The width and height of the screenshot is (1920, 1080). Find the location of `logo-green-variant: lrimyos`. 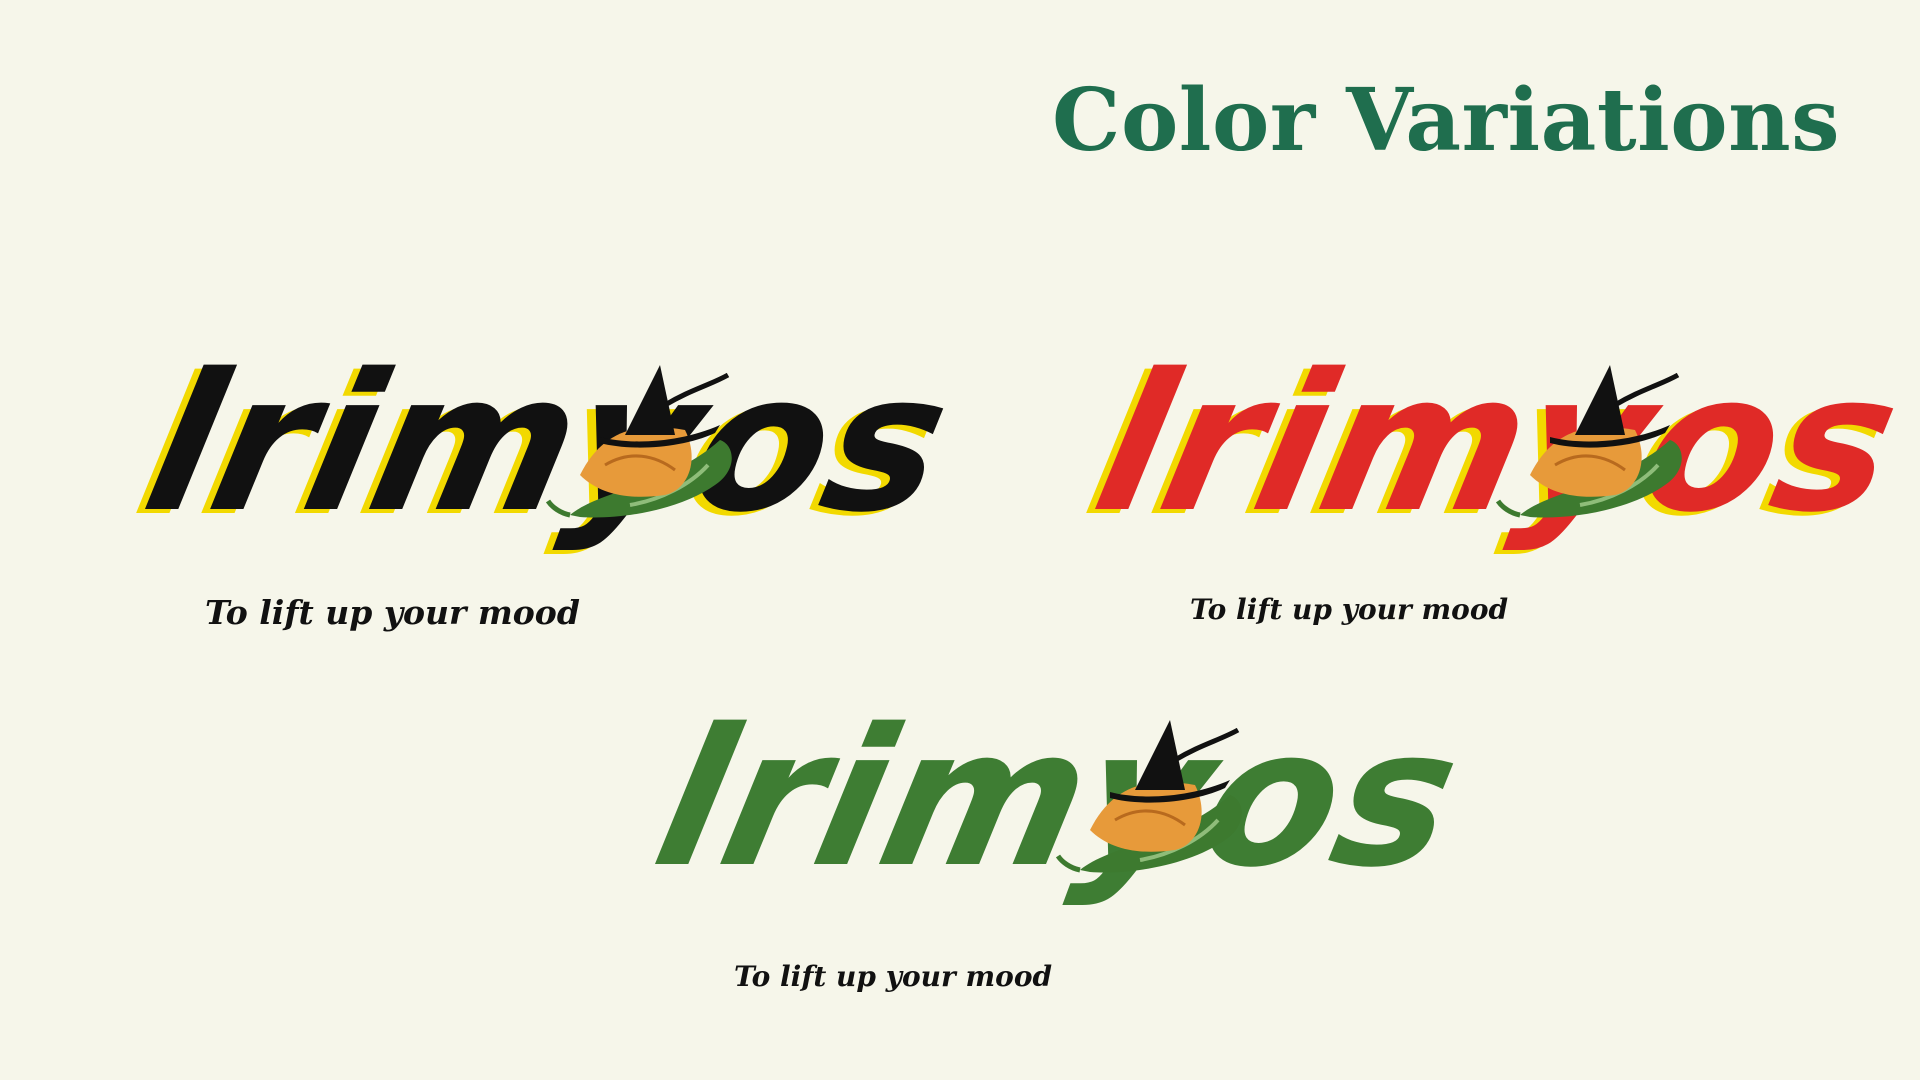

logo-green-variant: lrimyos is located at coordinates (1057, 809).